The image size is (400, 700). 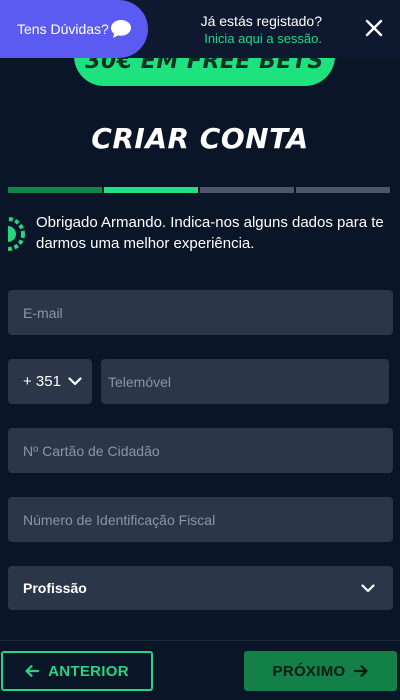 What do you see at coordinates (200, 640) in the screenshot?
I see `footer-divider` at bounding box center [200, 640].